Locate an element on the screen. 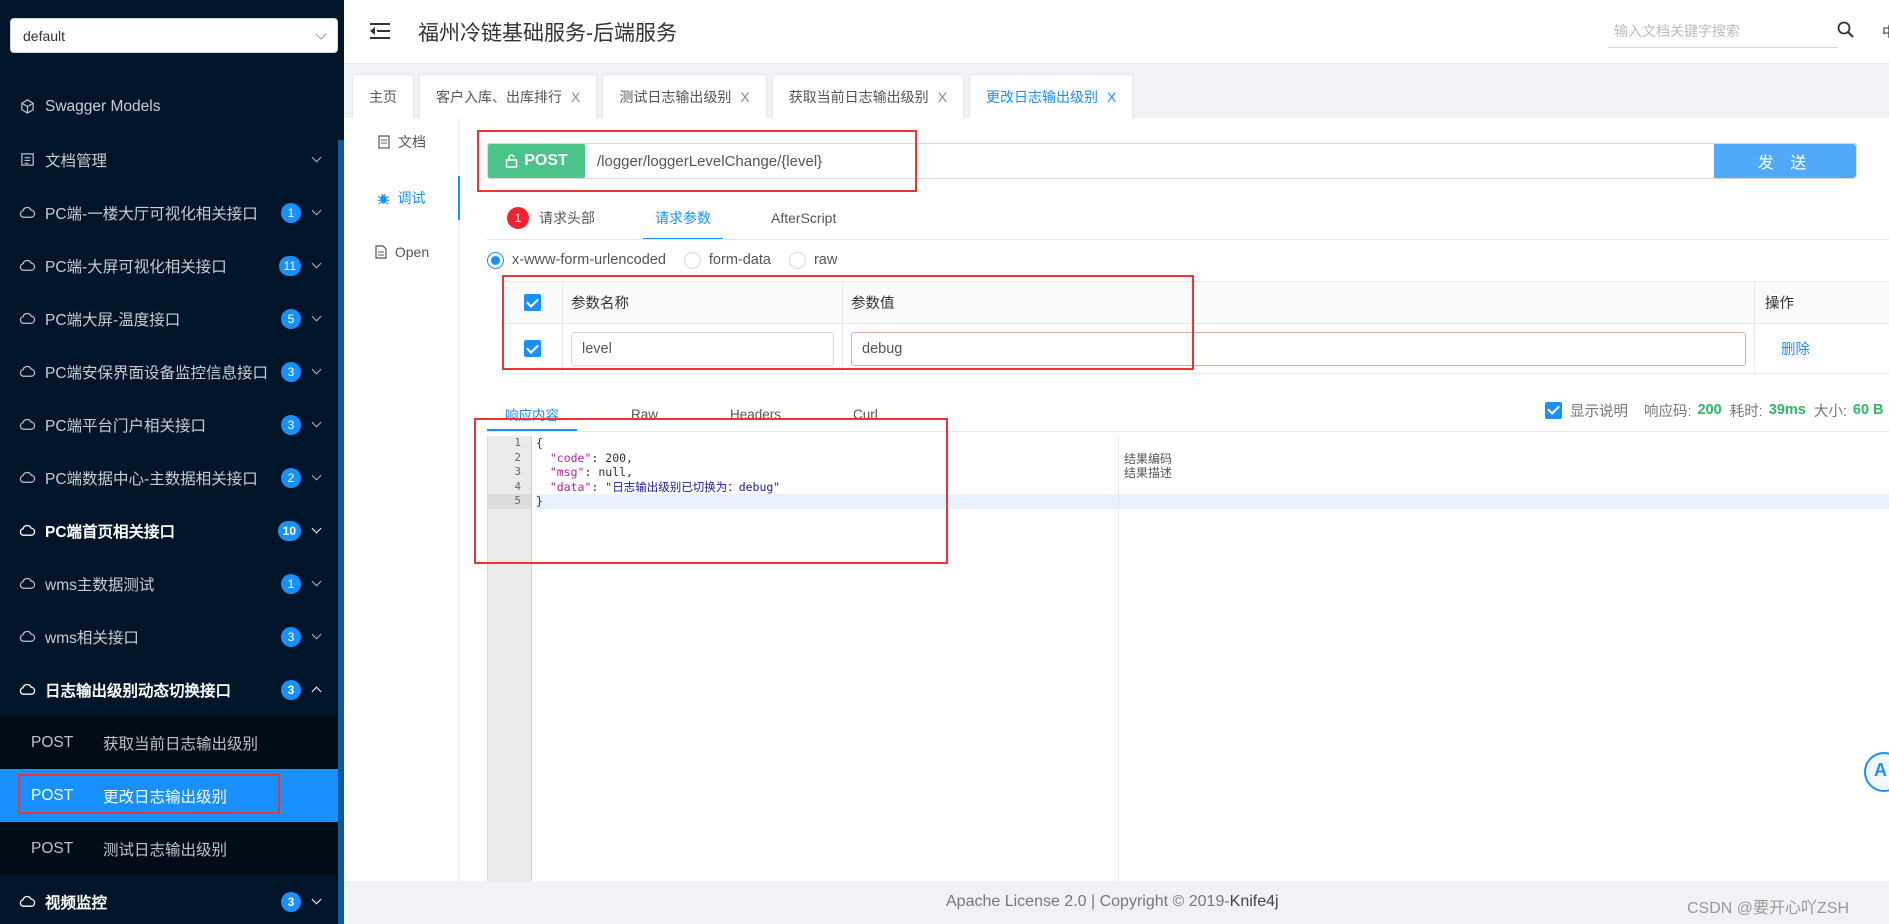 This screenshot has width=1889, height=924. search-icon is located at coordinates (1846, 30).